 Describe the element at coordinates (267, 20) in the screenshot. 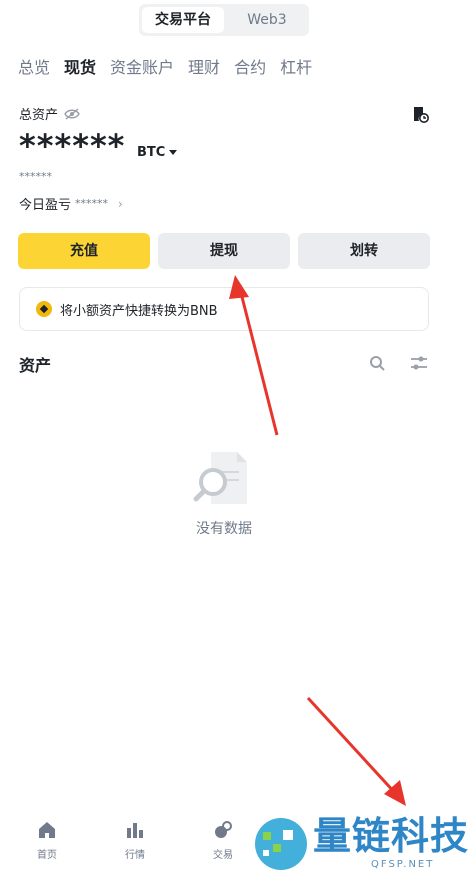

I see `tab-web3: Web3` at that location.